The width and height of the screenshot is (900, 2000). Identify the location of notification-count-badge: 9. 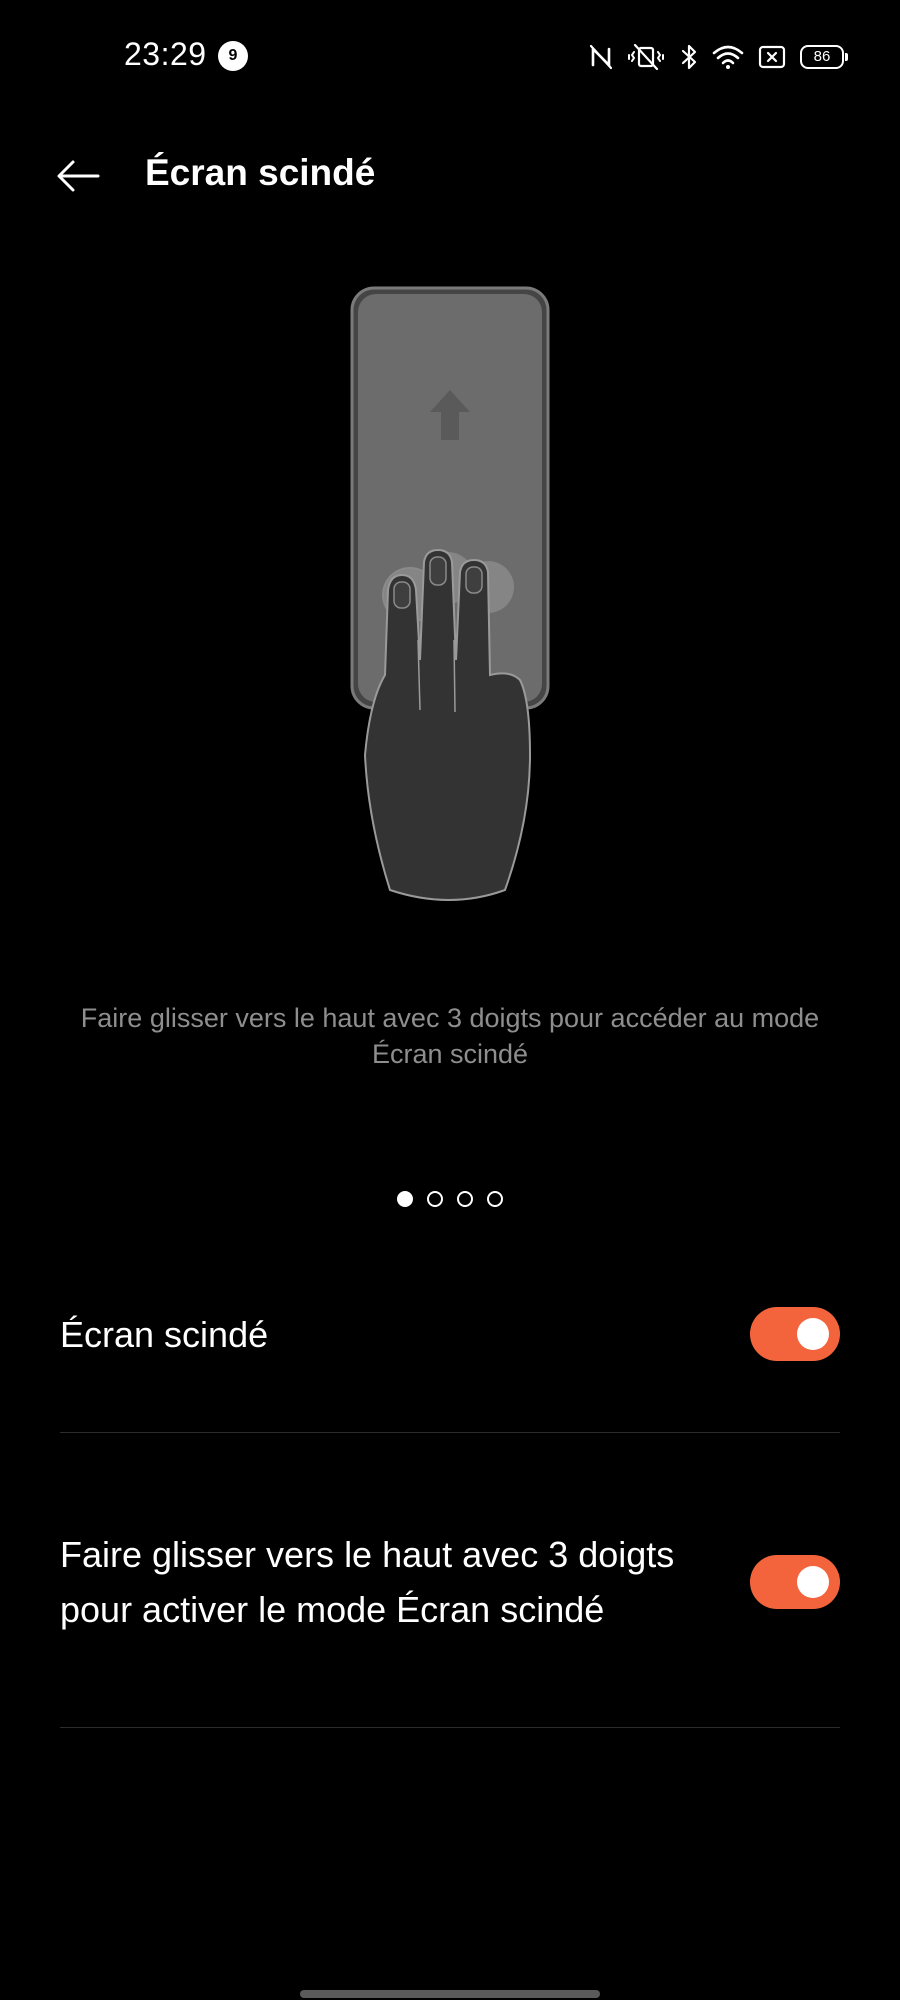
(233, 56).